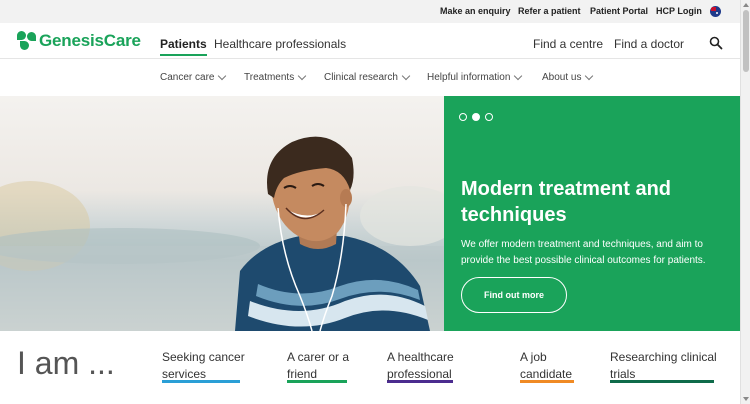 Image resolution: width=750 pixels, height=404 pixels. I want to click on subnav-label: Cancer care, so click(187, 77).